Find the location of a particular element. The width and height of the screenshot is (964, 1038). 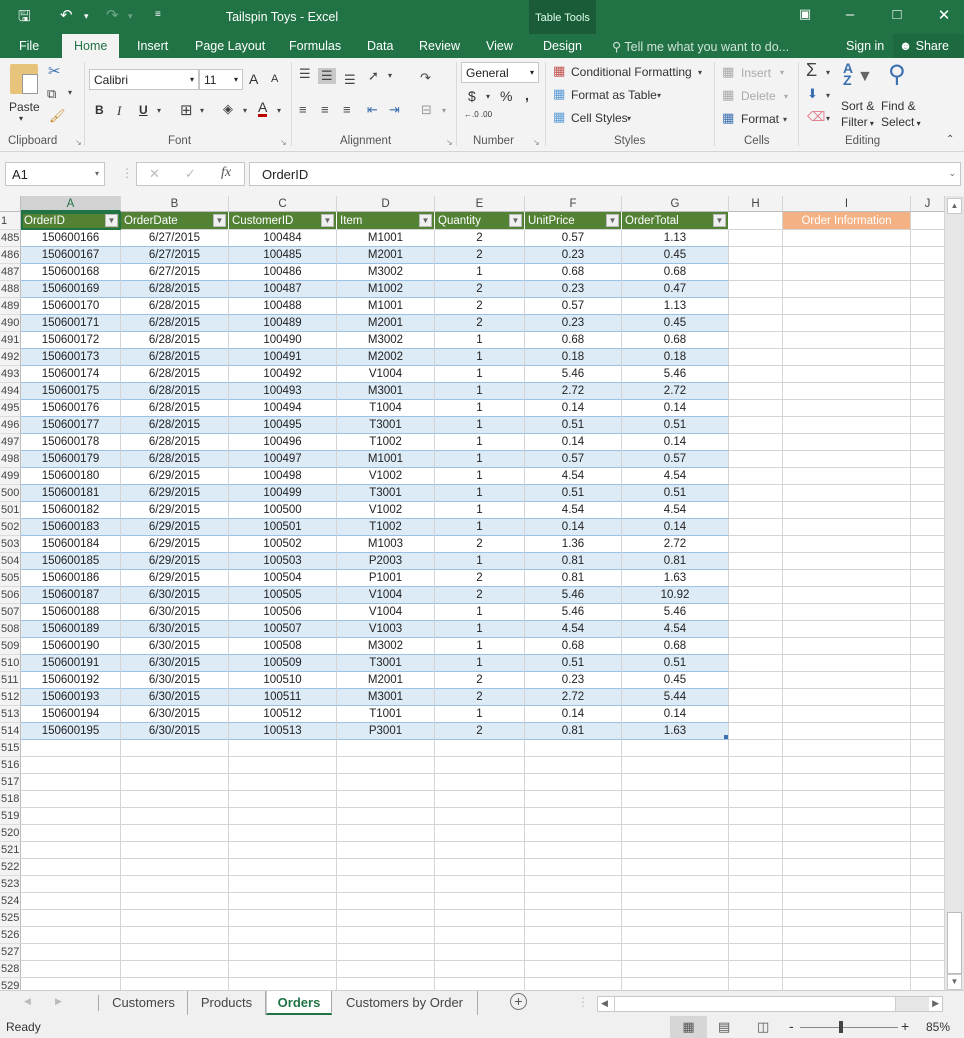

row-header: 501 is located at coordinates (10, 510).